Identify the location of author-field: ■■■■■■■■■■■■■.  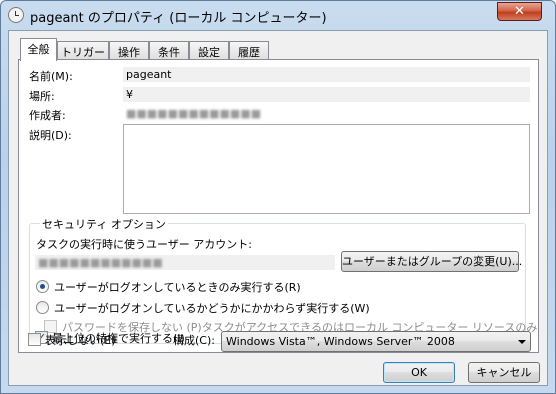
(326, 113).